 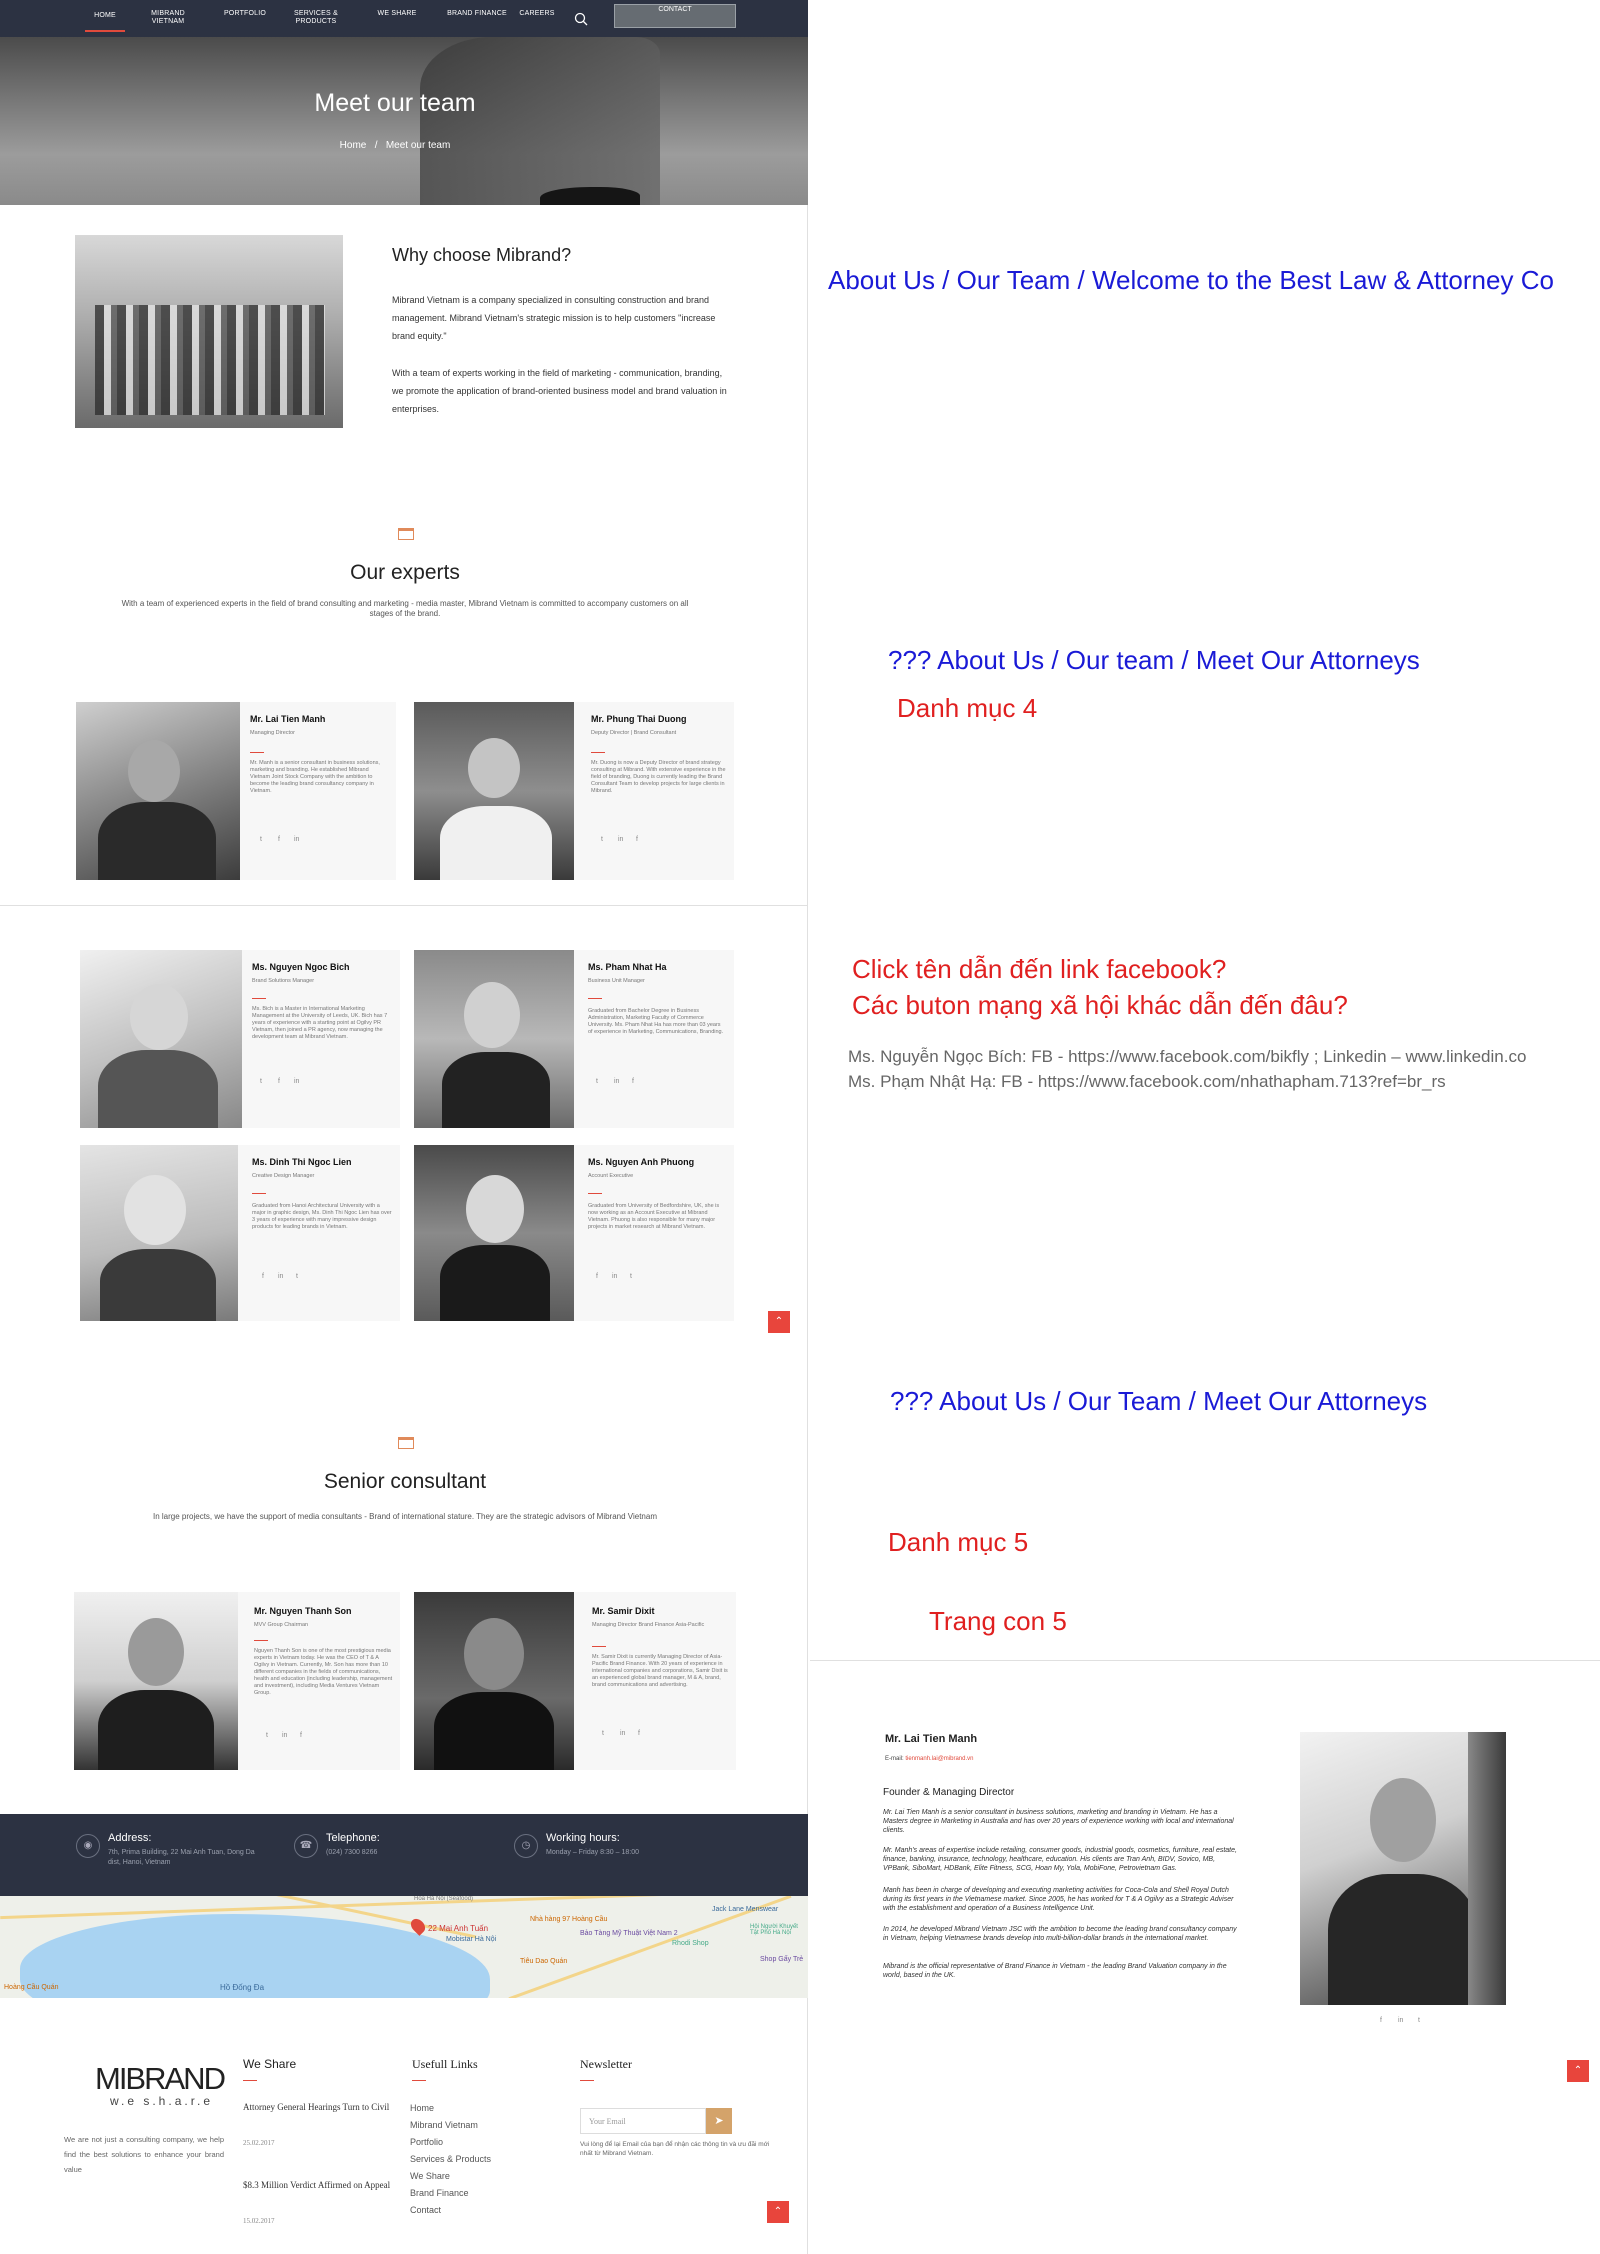 What do you see at coordinates (623, 1611) in the screenshot?
I see `consultant-name: Mr. Samir Dixit` at bounding box center [623, 1611].